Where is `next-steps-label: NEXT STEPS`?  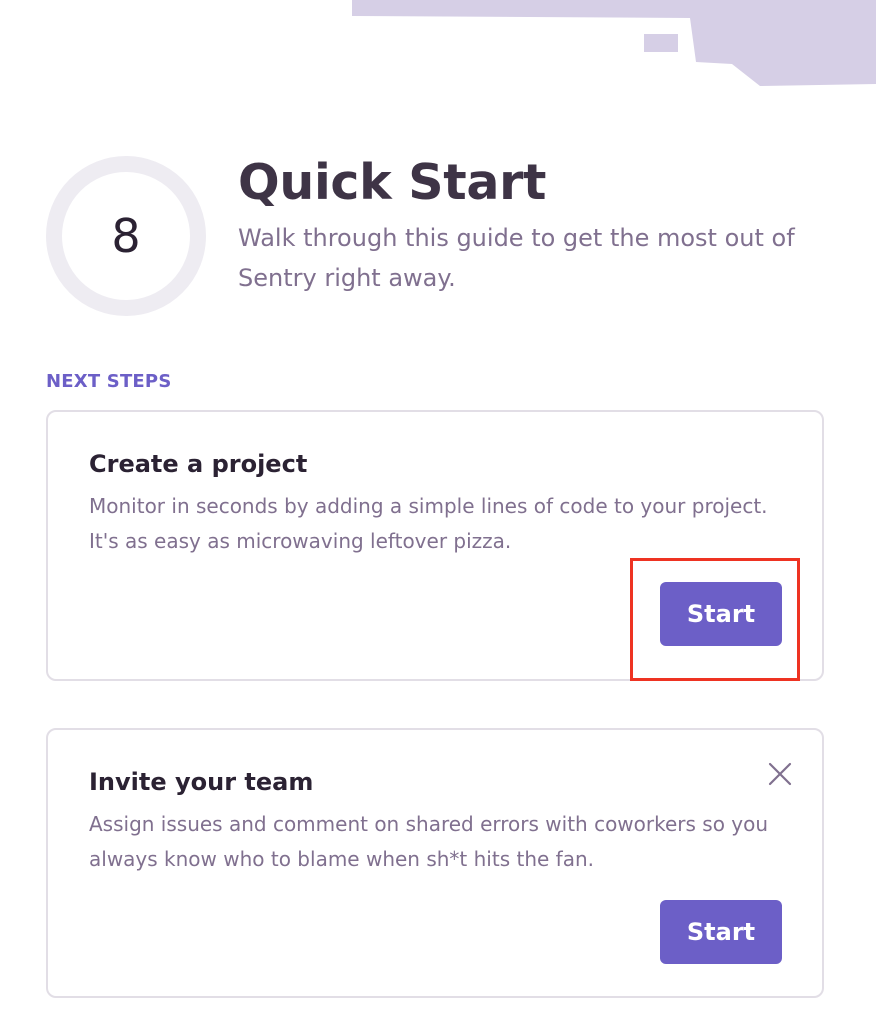
next-steps-label: NEXT STEPS is located at coordinates (109, 381).